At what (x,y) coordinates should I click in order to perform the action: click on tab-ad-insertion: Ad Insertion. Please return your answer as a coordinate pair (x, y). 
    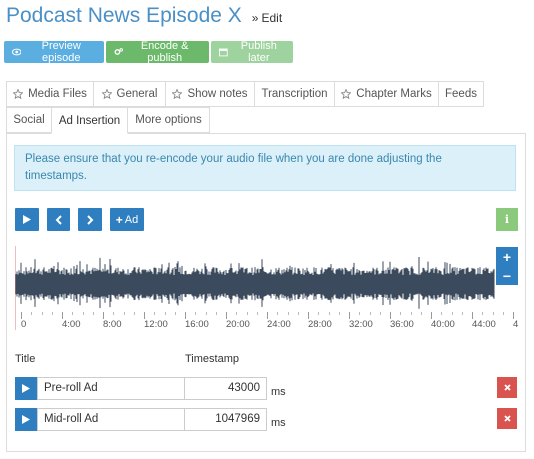
    Looking at the image, I should click on (89, 120).